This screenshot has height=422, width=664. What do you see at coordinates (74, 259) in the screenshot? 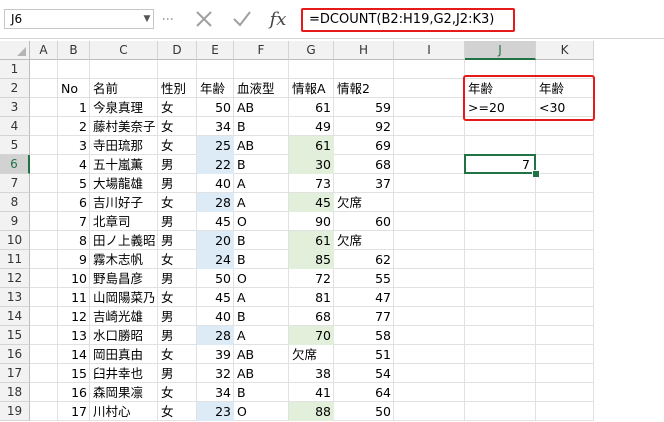
I see `cell-no: 9` at bounding box center [74, 259].